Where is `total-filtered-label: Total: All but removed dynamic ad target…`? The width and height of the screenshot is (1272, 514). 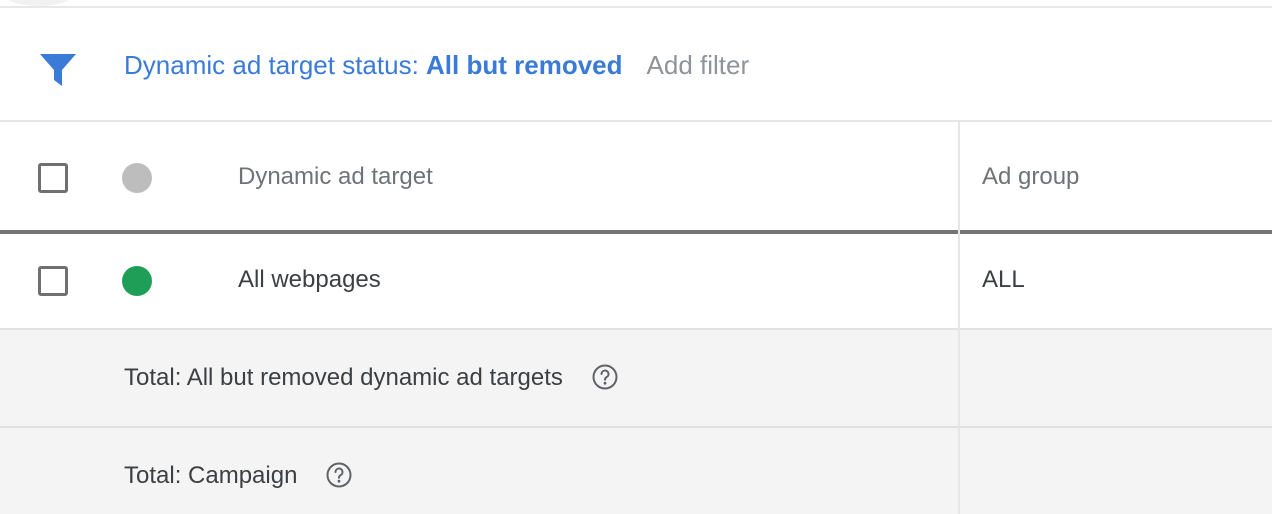
total-filtered-label: Total: All but removed dynamic ad target… is located at coordinates (343, 377).